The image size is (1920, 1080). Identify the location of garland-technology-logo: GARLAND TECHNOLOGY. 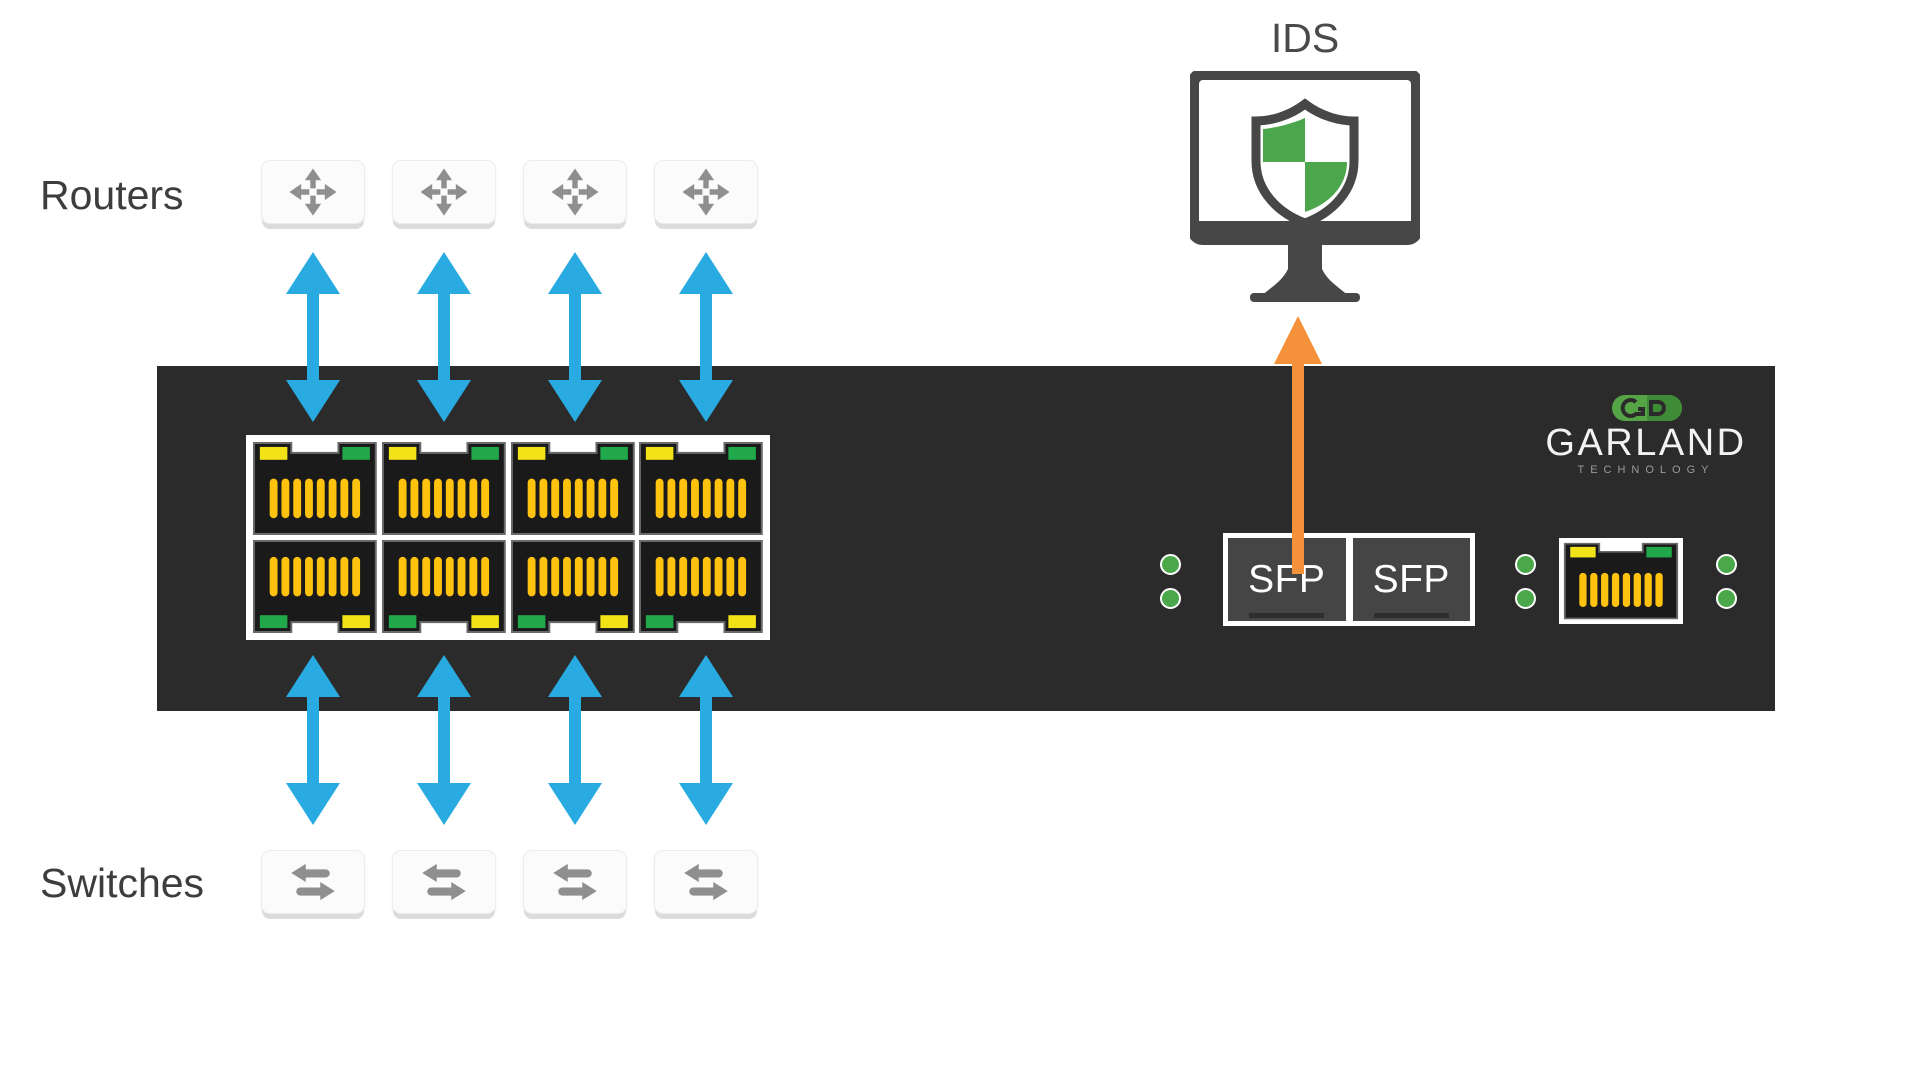
(1646, 436).